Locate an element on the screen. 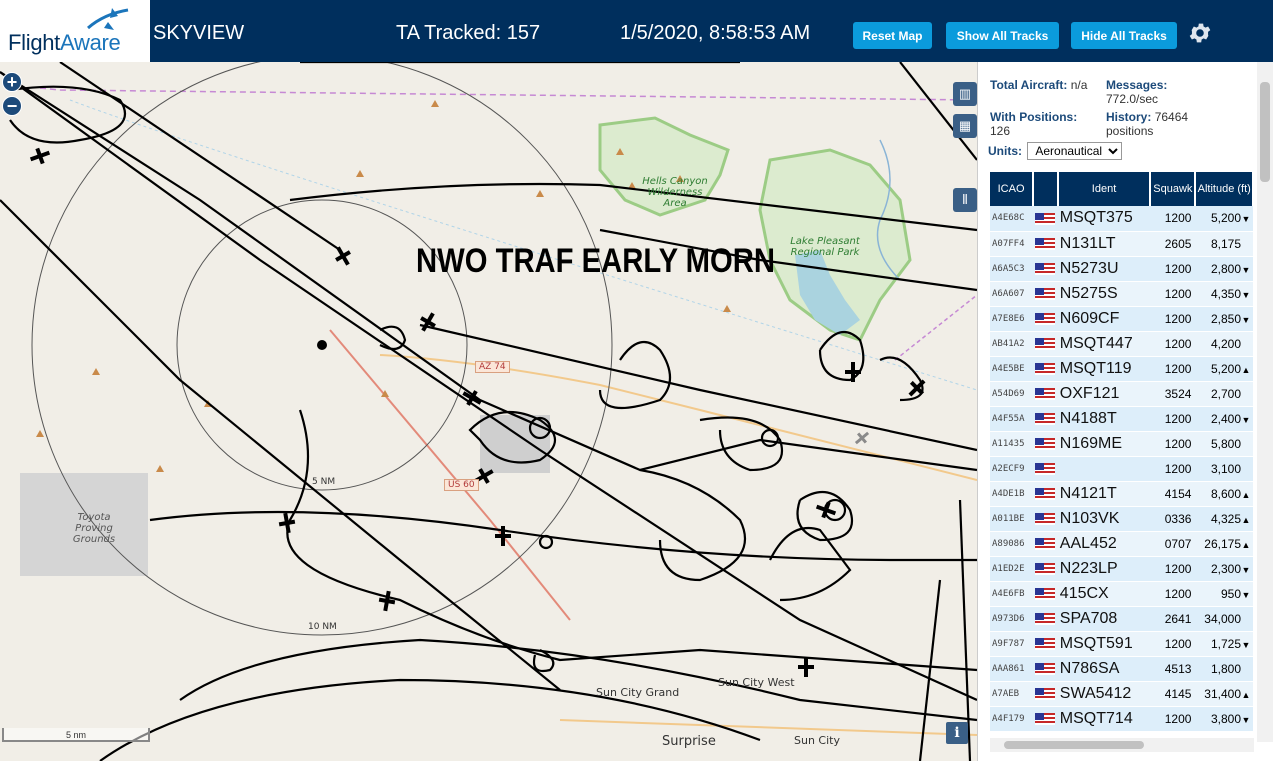 Image resolution: width=1273 pixels, height=761 pixels. icao-cell: A7E8E6 is located at coordinates (1012, 319).